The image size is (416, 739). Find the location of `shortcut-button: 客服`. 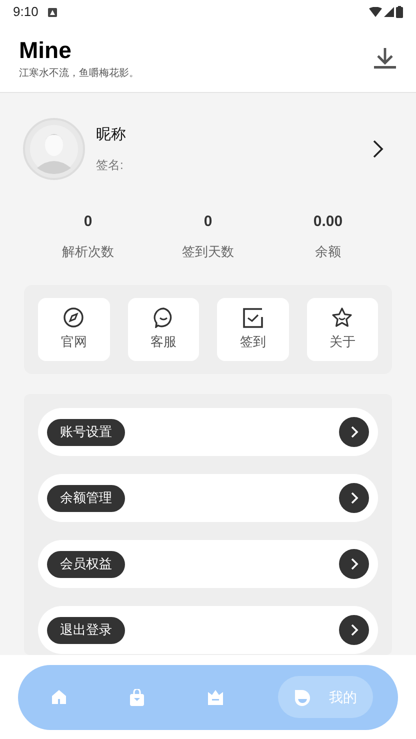

shortcut-button: 客服 is located at coordinates (163, 329).